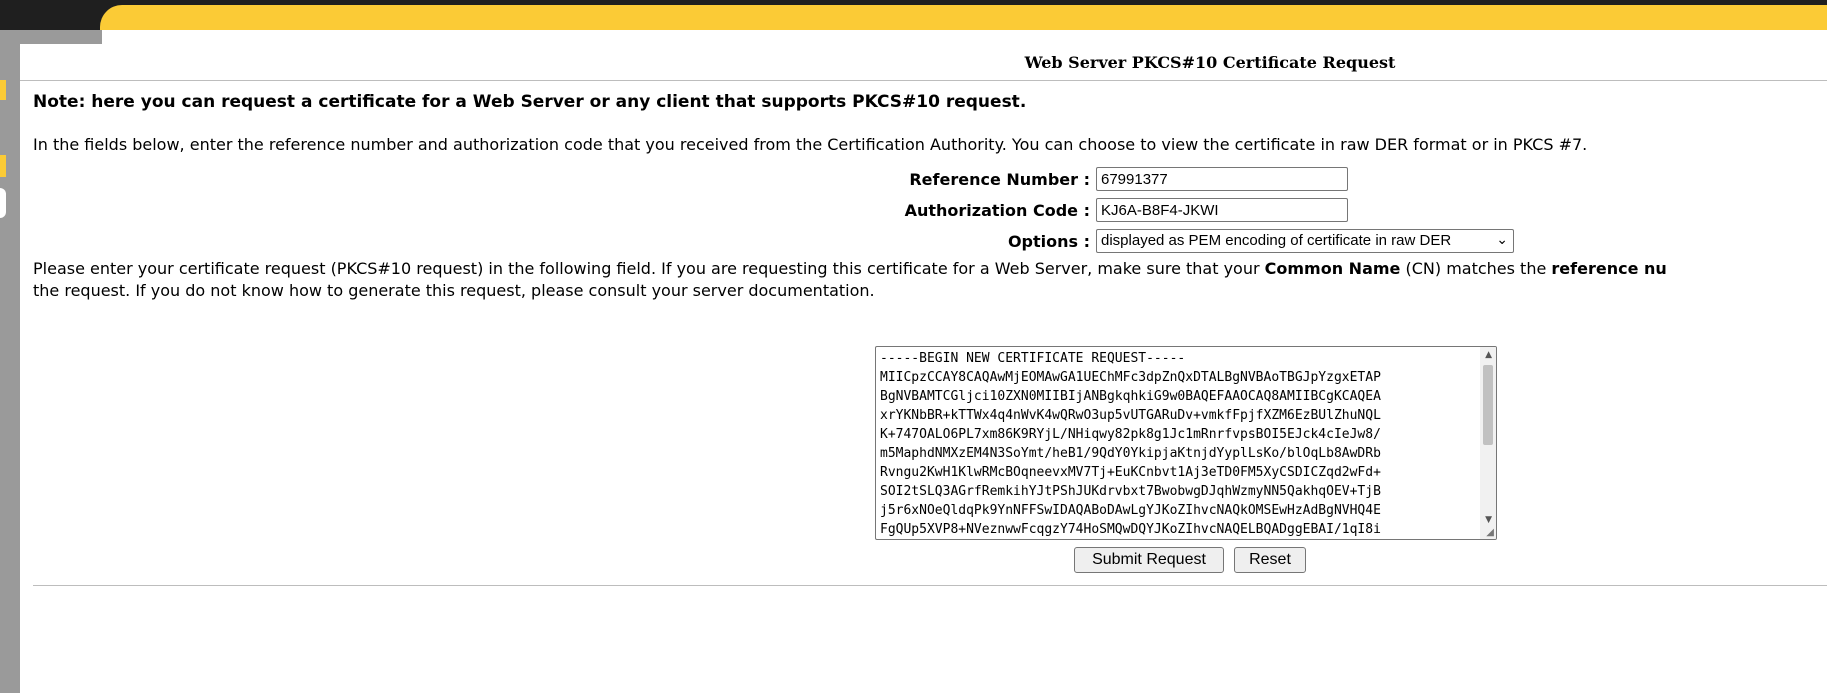 This screenshot has width=1827, height=693. Describe the element at coordinates (1149, 560) in the screenshot. I see `submit-request-button: Submit Request` at that location.